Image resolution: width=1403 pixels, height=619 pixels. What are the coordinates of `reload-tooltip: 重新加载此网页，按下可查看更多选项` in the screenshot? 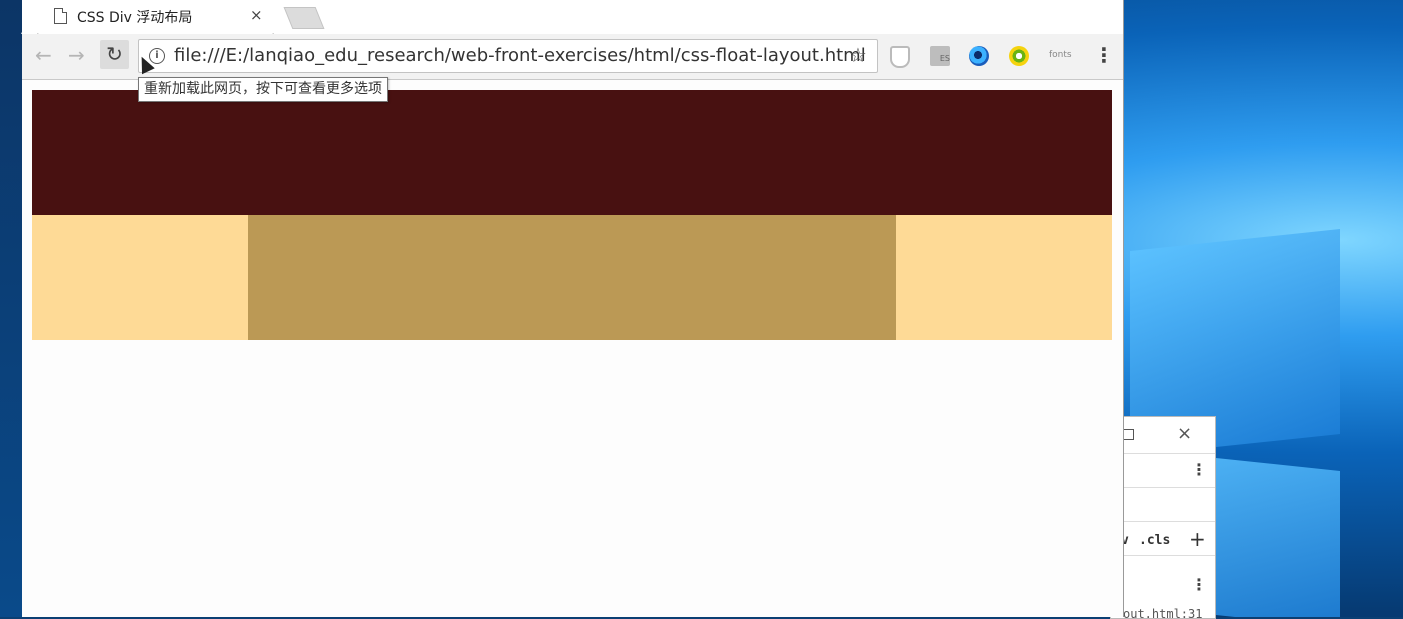 It's located at (263, 89).